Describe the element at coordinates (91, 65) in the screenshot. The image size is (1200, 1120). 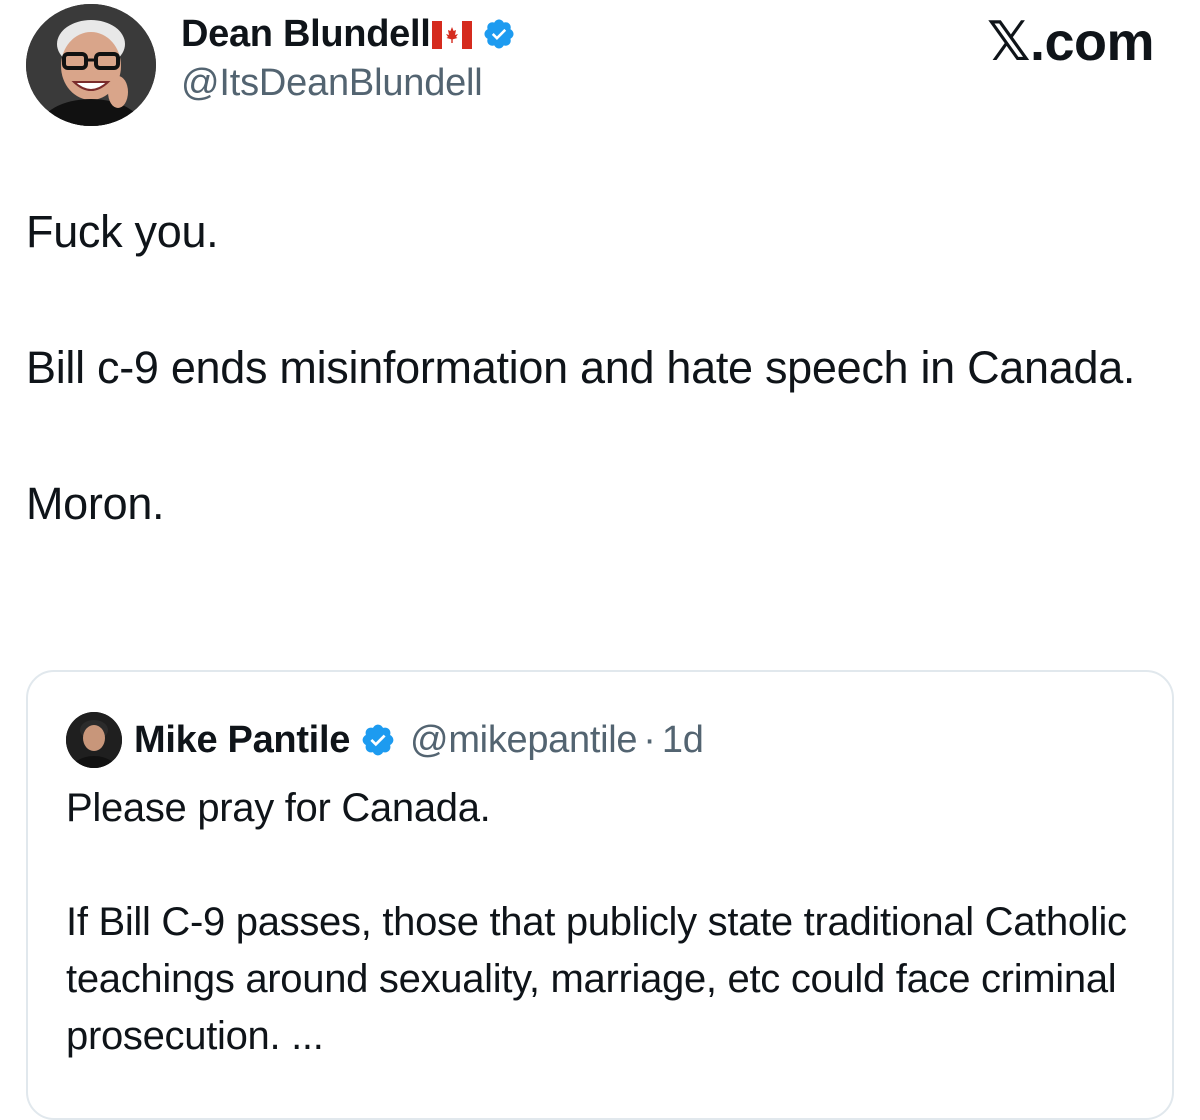
I see `author-avatar` at that location.